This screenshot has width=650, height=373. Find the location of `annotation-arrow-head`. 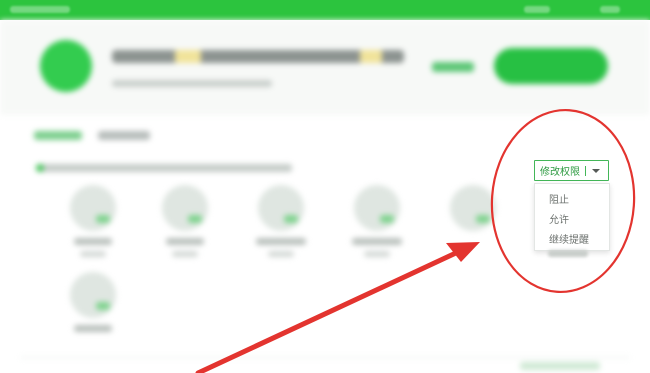

annotation-arrow-head is located at coordinates (463, 252).